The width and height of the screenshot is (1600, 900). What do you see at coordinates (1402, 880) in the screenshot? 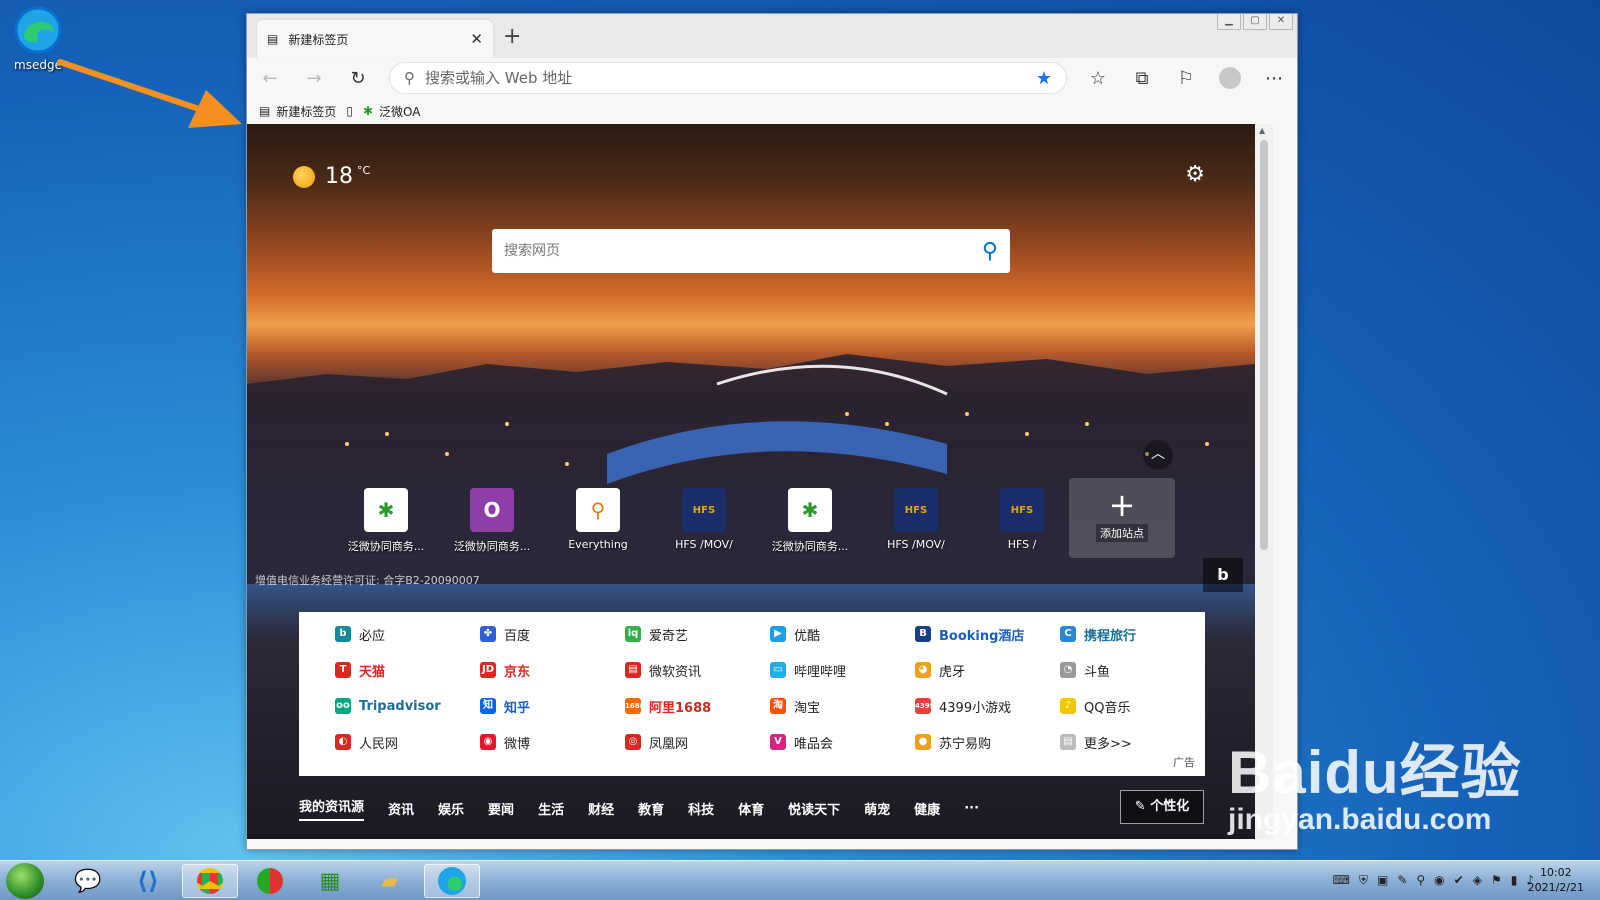
I see `pen-icon: ✎` at bounding box center [1402, 880].